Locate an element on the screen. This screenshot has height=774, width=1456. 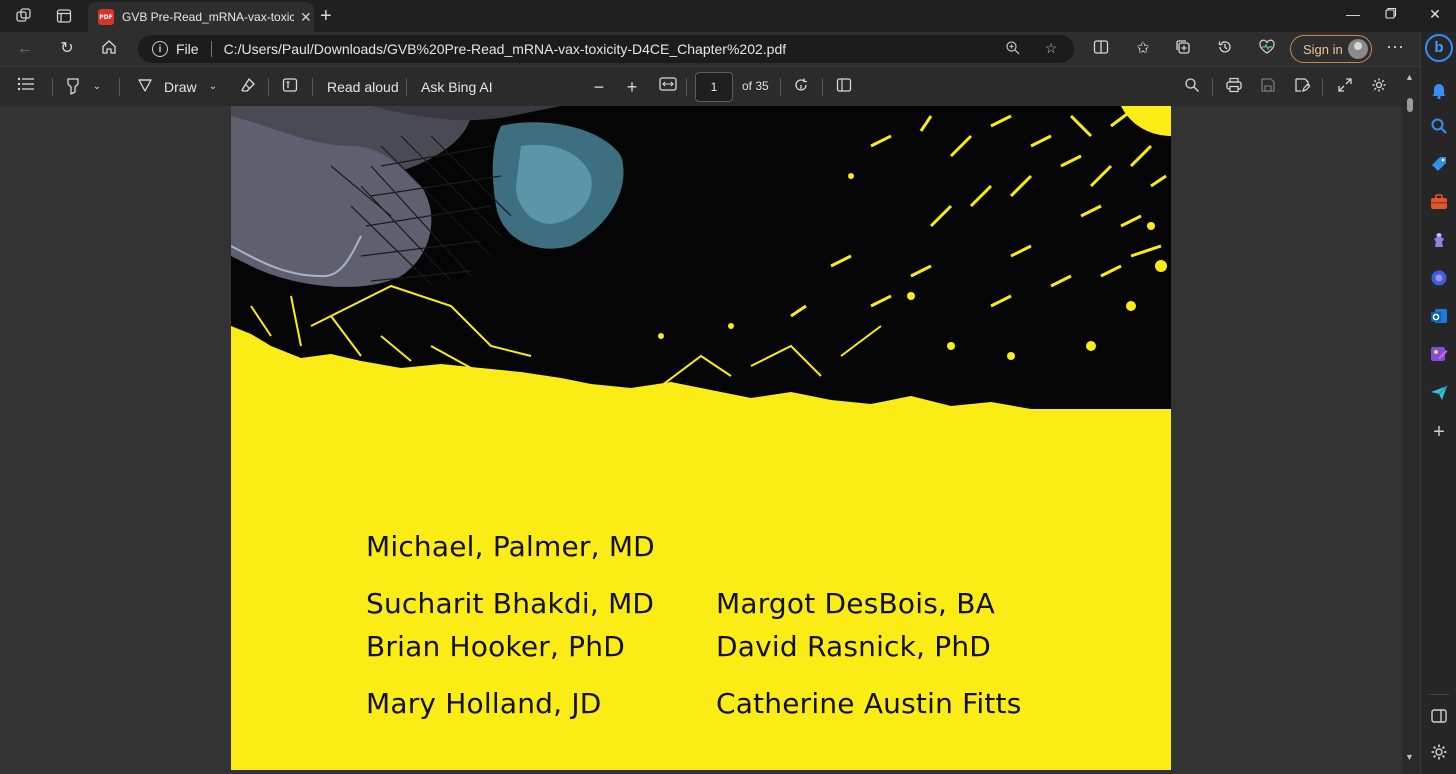
workspaces-icon is located at coordinates (24, 16).